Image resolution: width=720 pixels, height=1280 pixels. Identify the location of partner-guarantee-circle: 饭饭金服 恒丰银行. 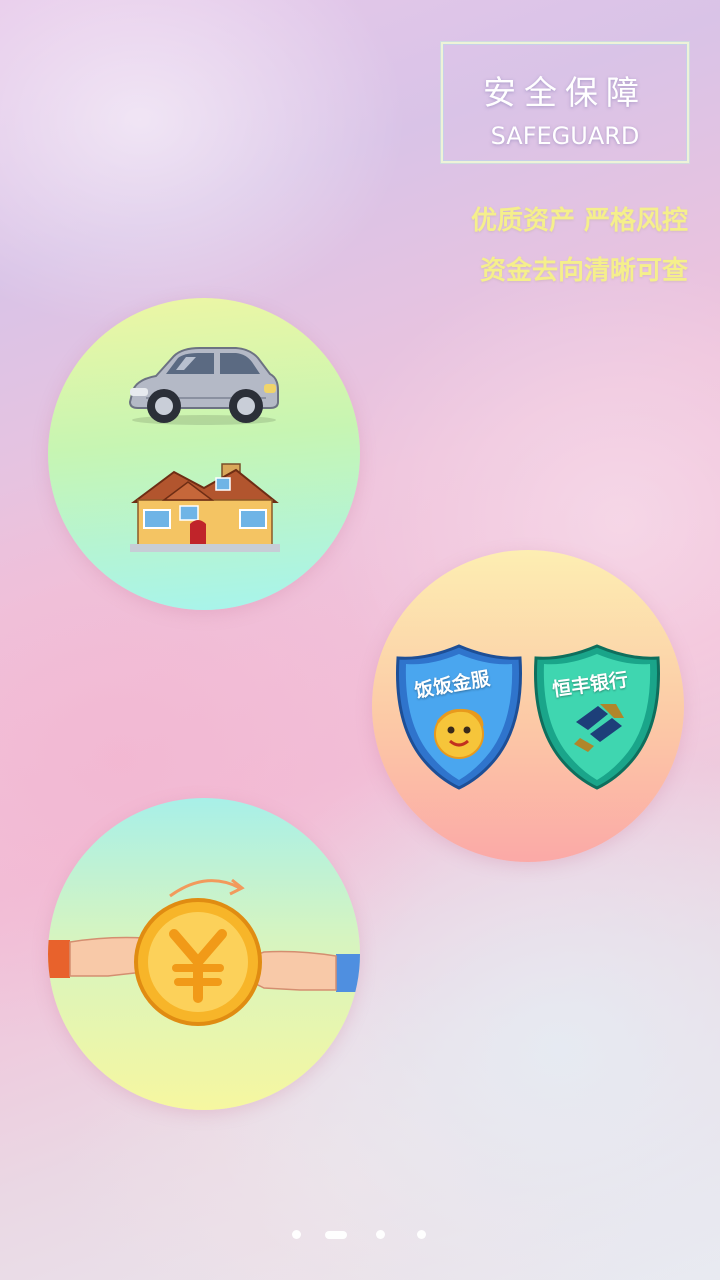
(528, 706).